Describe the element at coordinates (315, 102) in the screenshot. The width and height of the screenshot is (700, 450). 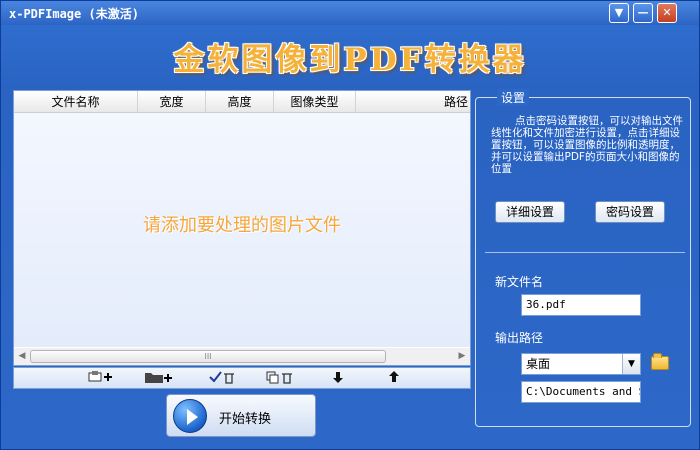
I see `column-header-image-type: 图像类型` at that location.